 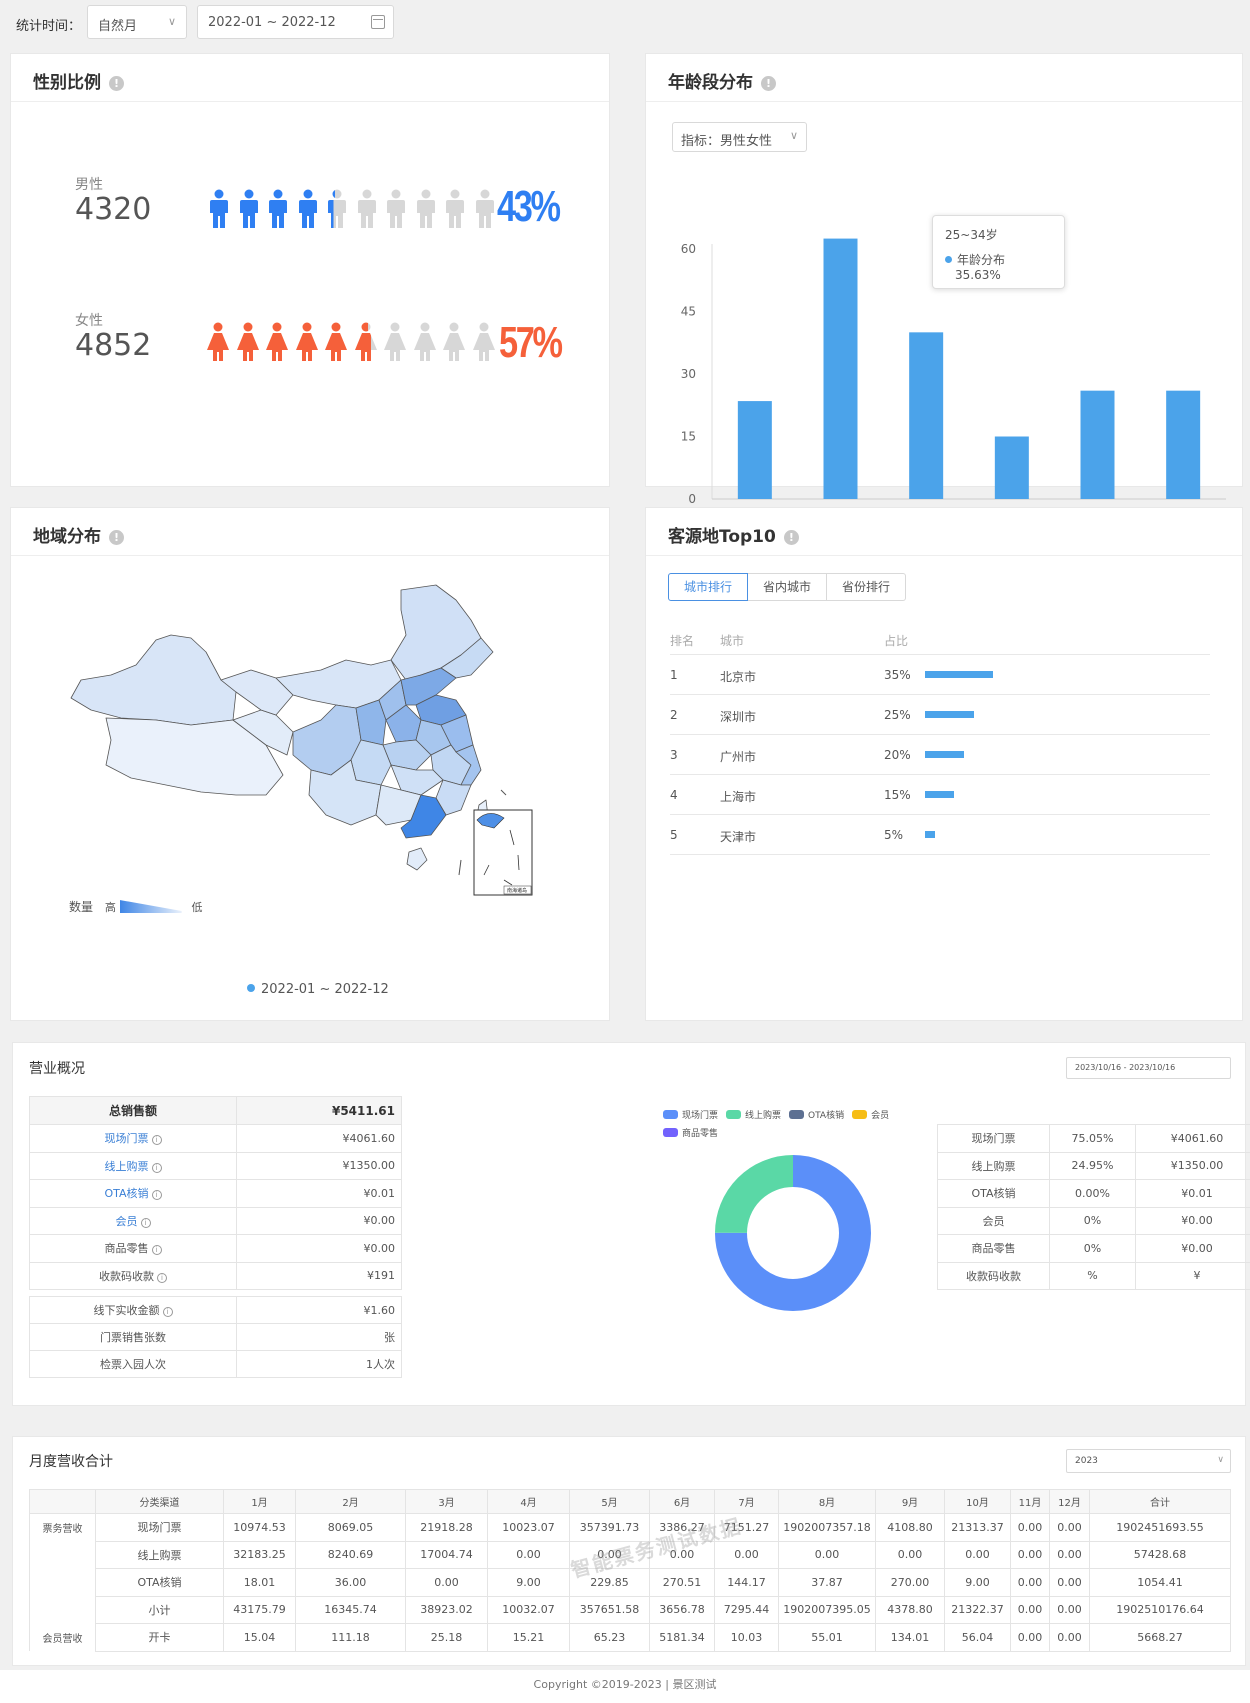 What do you see at coordinates (272, 22) in the screenshot?
I see `date-range-value: 2022-01 ~ 2022-12` at bounding box center [272, 22].